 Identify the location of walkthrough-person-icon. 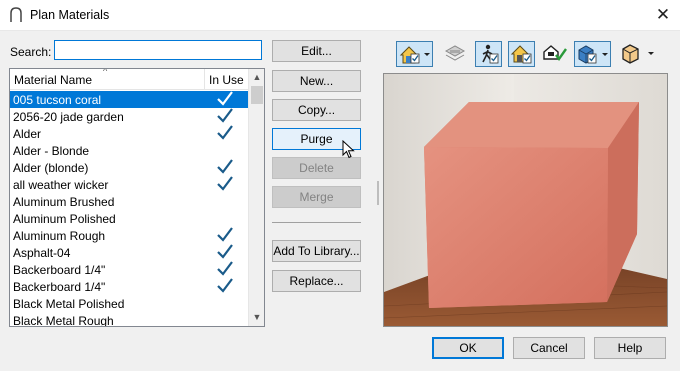
(490, 54).